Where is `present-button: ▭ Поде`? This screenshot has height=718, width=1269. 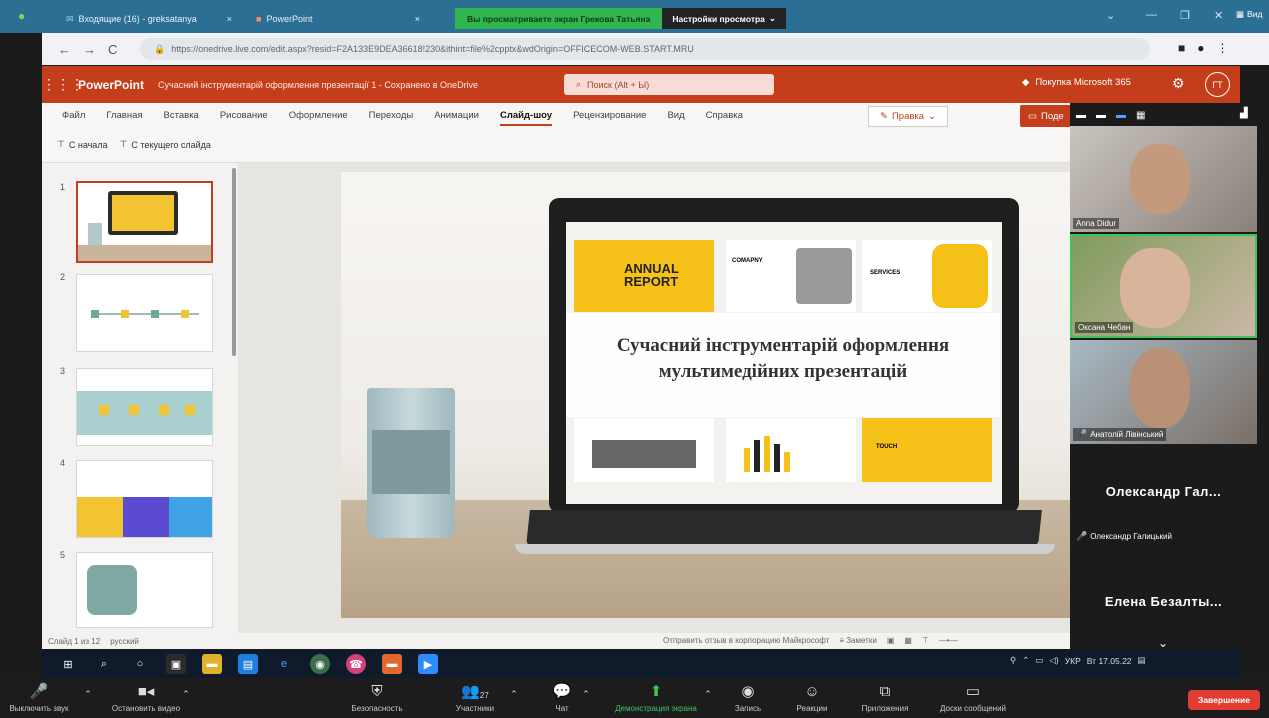 present-button: ▭ Поде is located at coordinates (1047, 116).